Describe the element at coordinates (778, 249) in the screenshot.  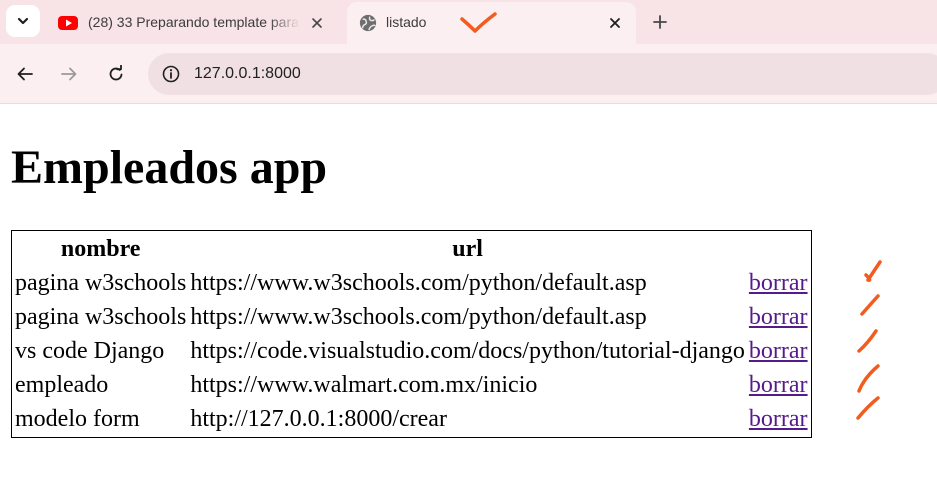
I see `column-header-actions` at that location.